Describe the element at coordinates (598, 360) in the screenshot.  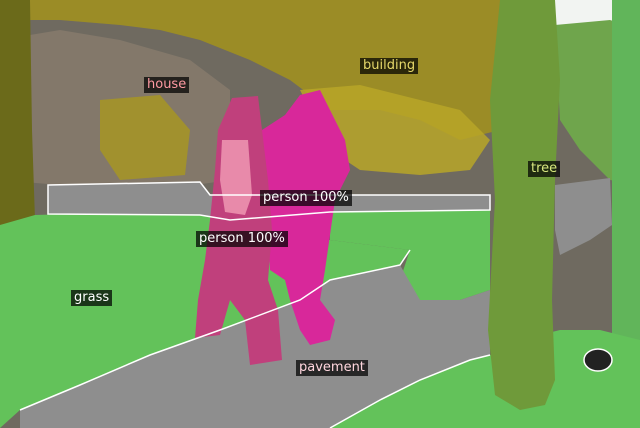
I see `dark-object` at that location.